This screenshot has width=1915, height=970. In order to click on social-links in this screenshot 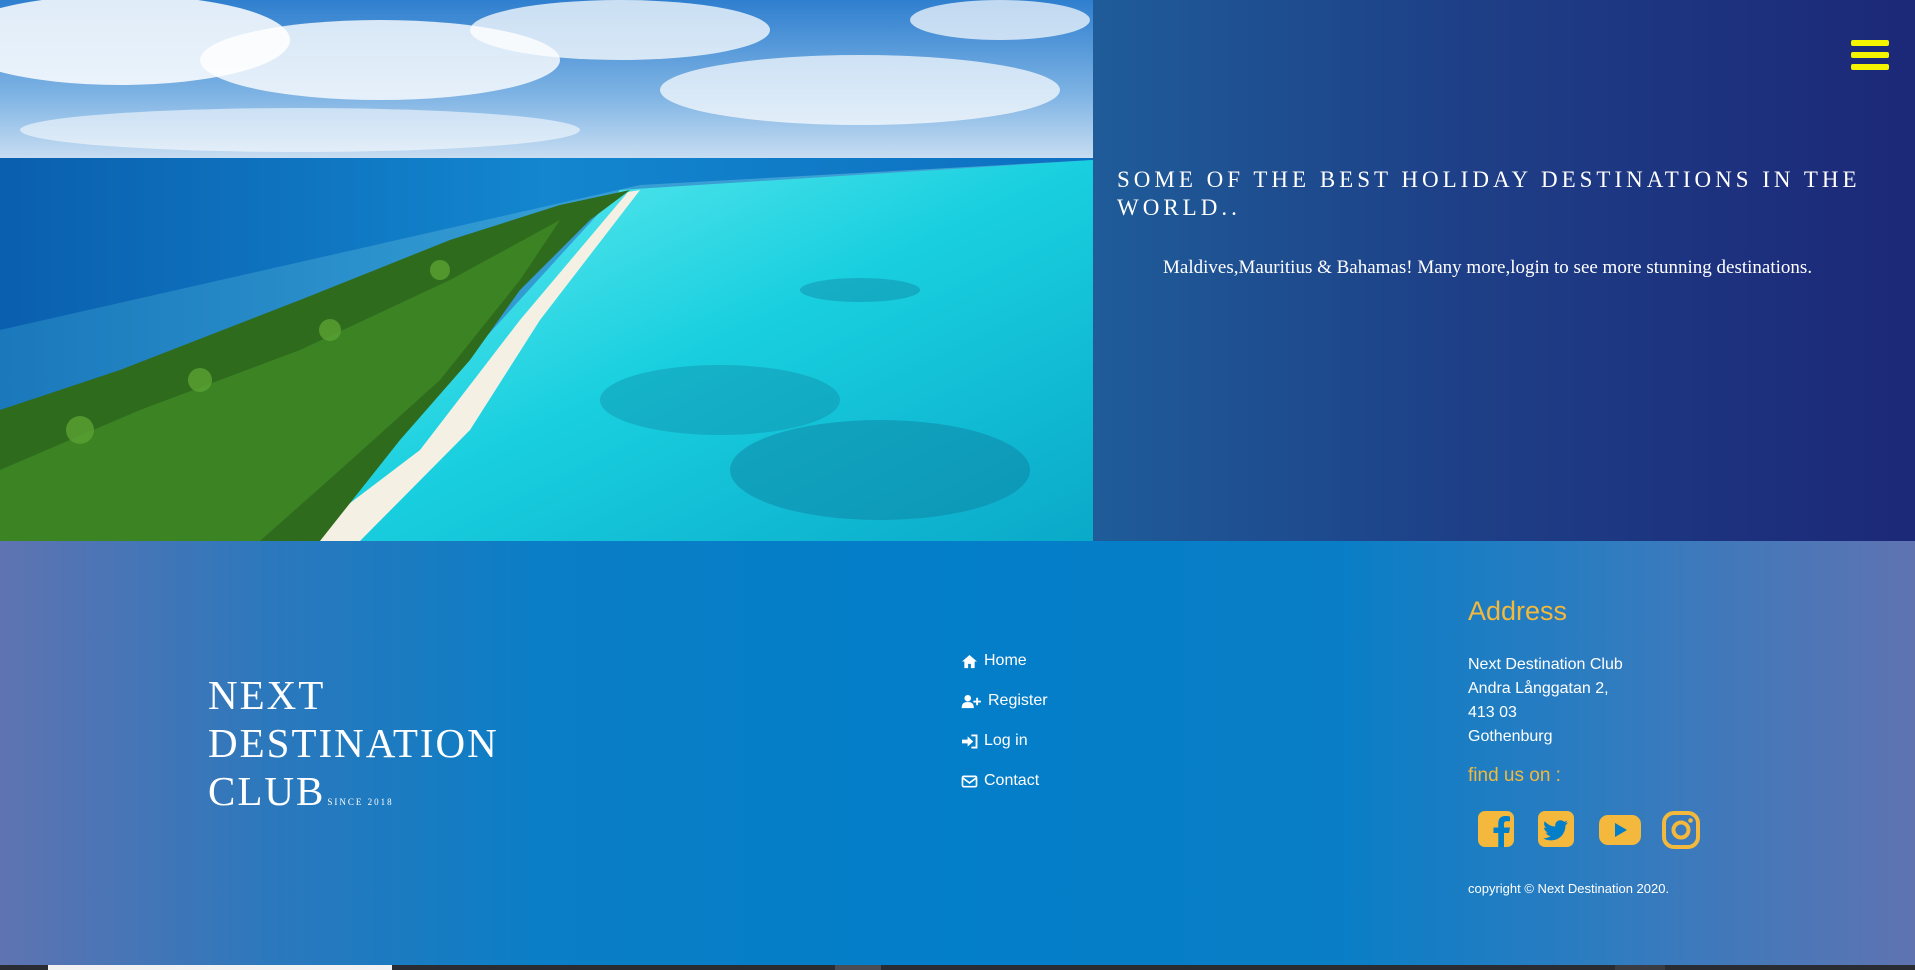, I will do `click(1589, 830)`.